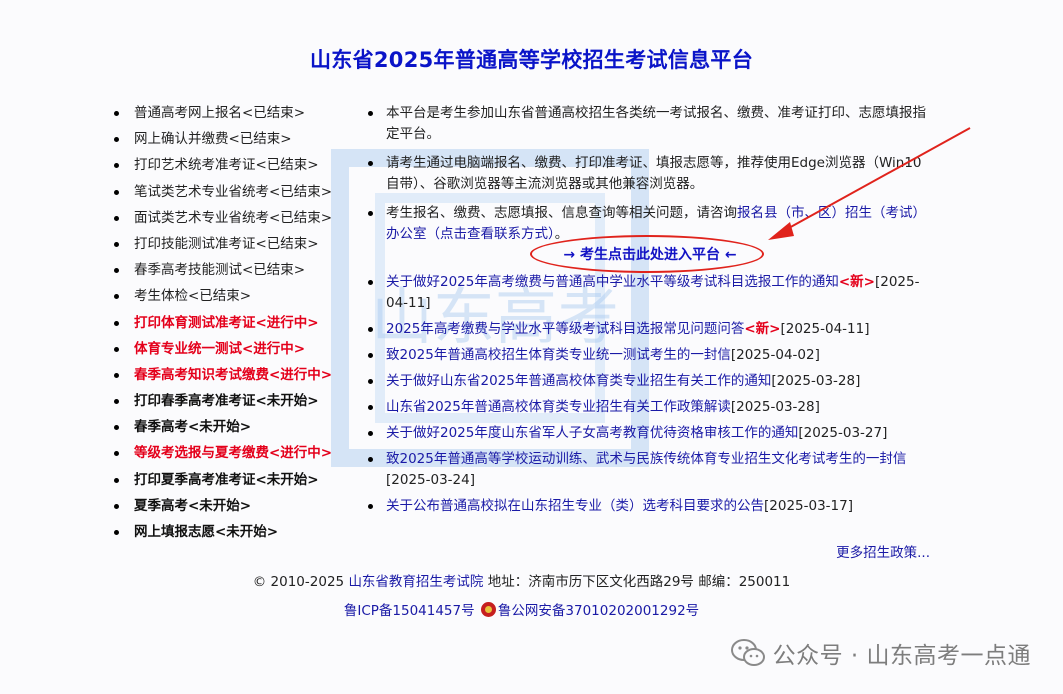  Describe the element at coordinates (226, 165) in the screenshot. I see `menu-item-label: 打印艺术统考准考证<已结束>` at that location.